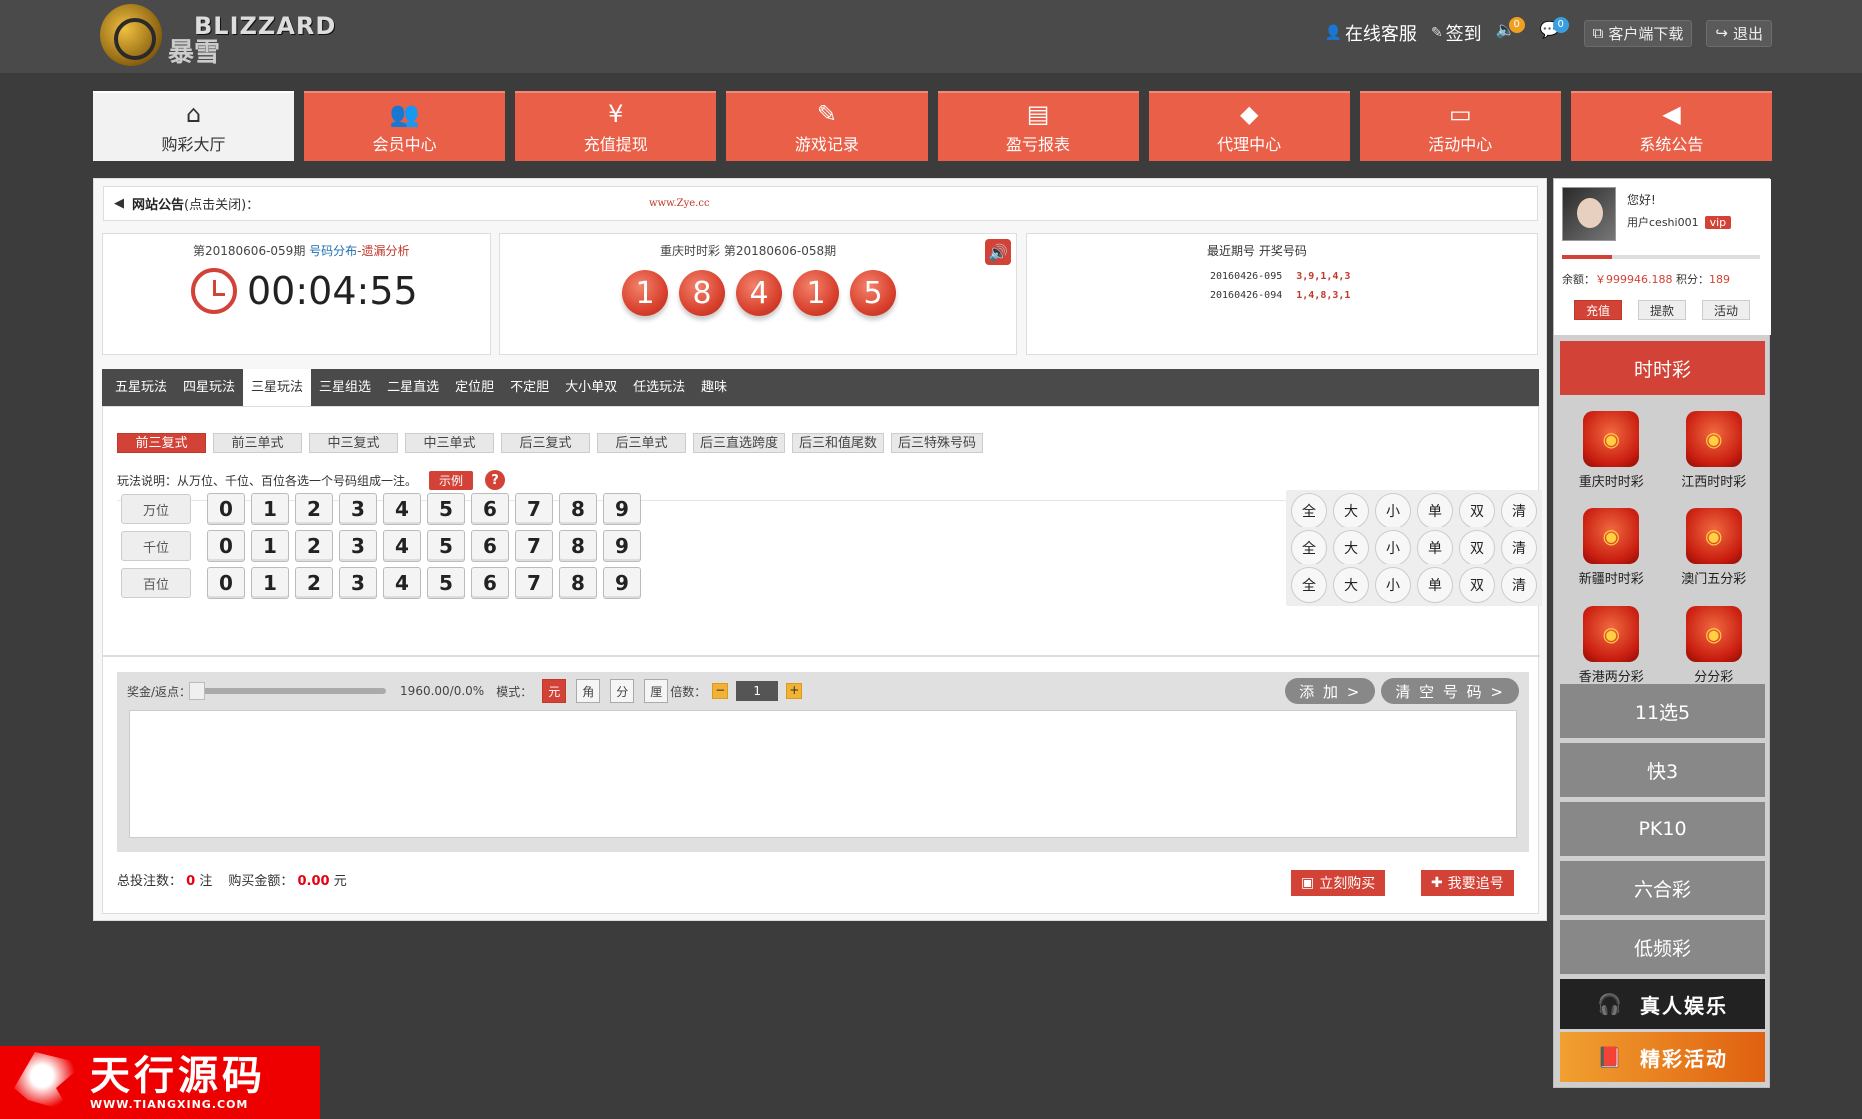 The image size is (1862, 1119). Describe the element at coordinates (1739, 33) in the screenshot. I see `logout-button: ↪ 退出` at that location.